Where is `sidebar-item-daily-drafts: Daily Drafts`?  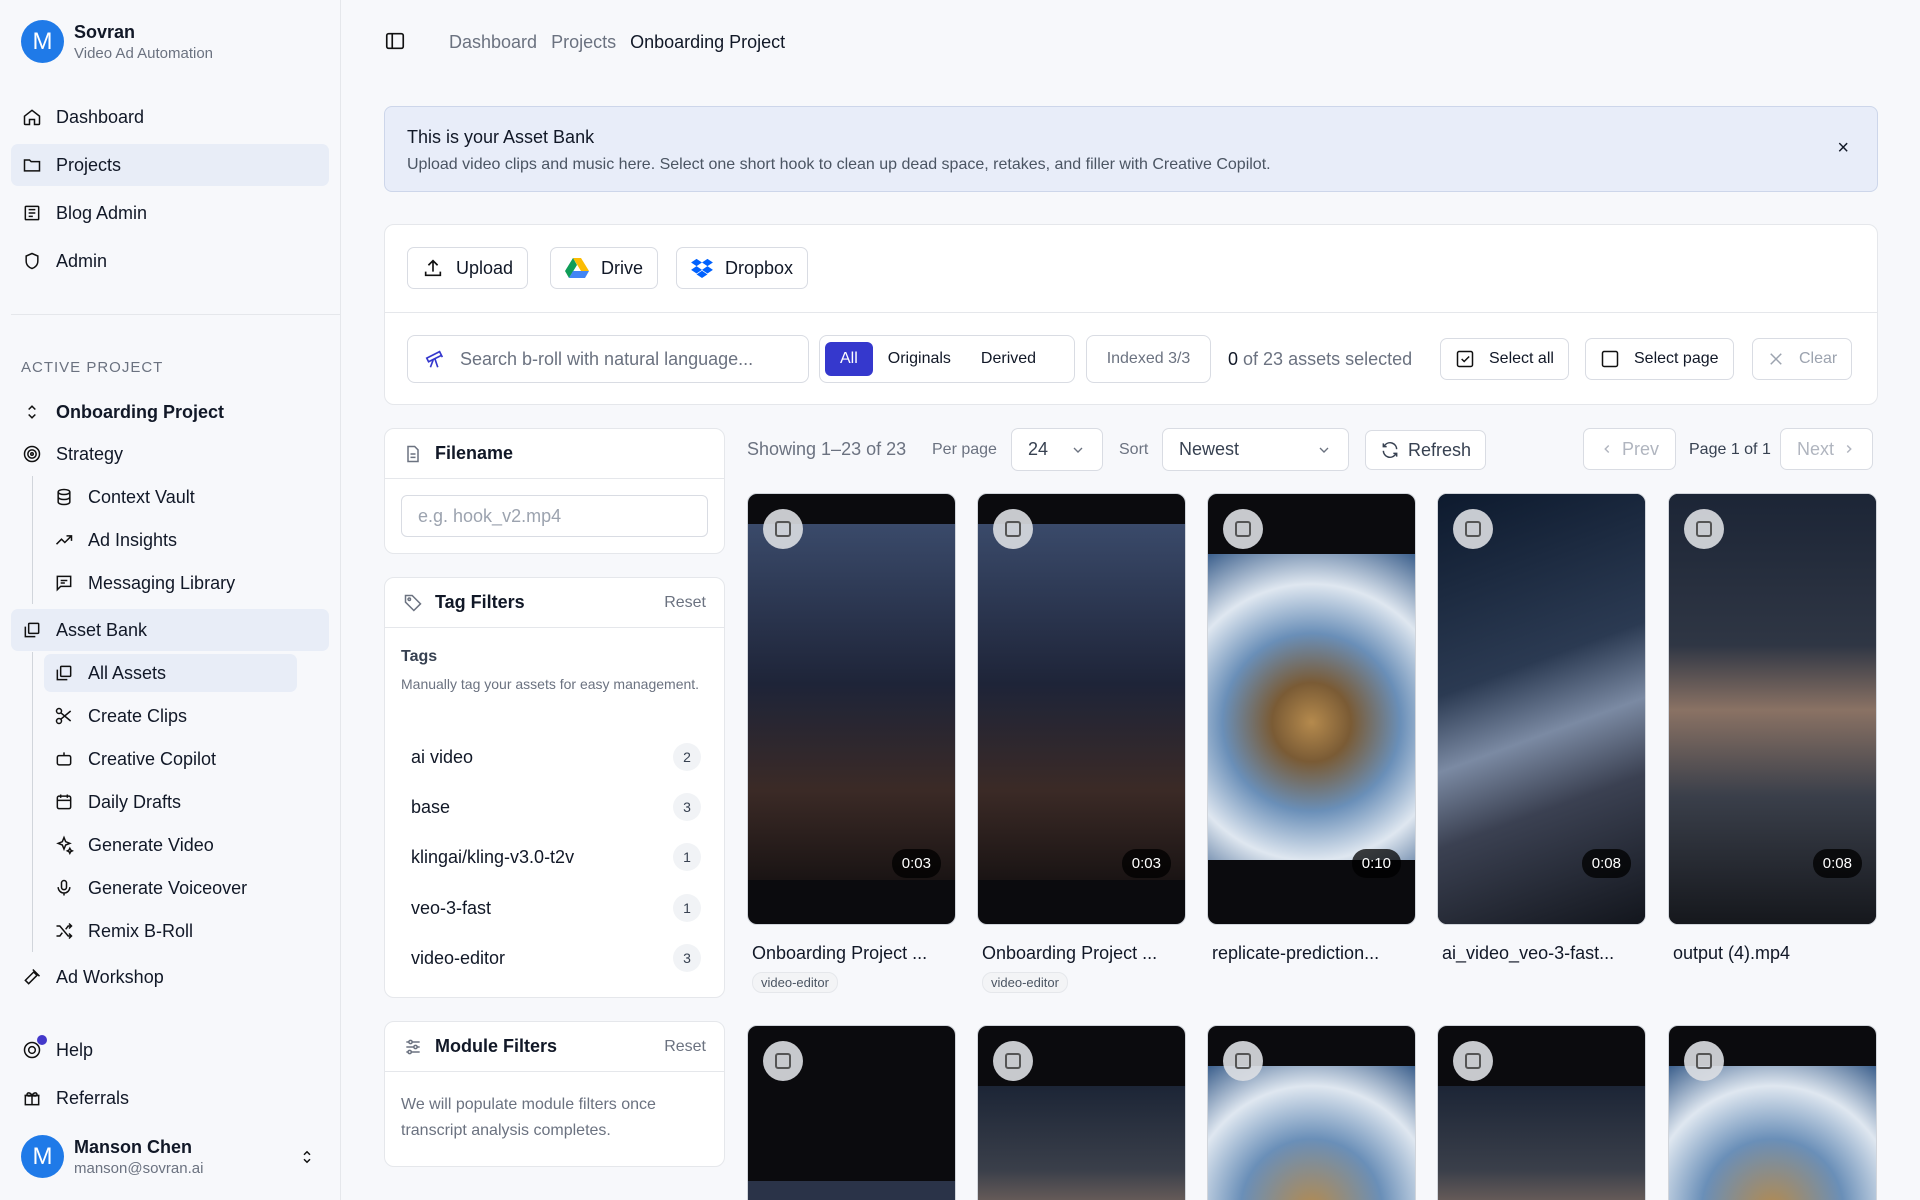
sidebar-item-daily-drafts: Daily Drafts is located at coordinates (170, 802).